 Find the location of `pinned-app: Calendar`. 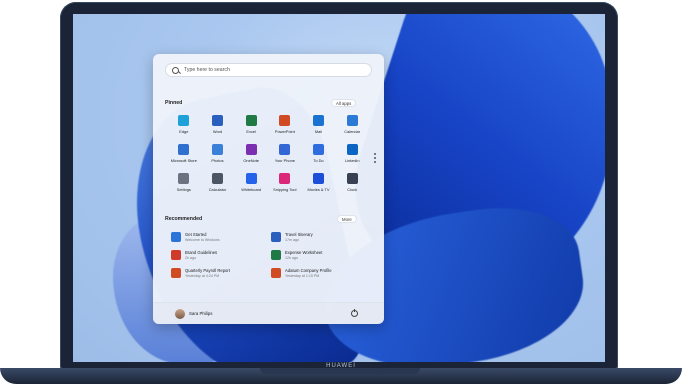

pinned-app: Calendar is located at coordinates (352, 124).